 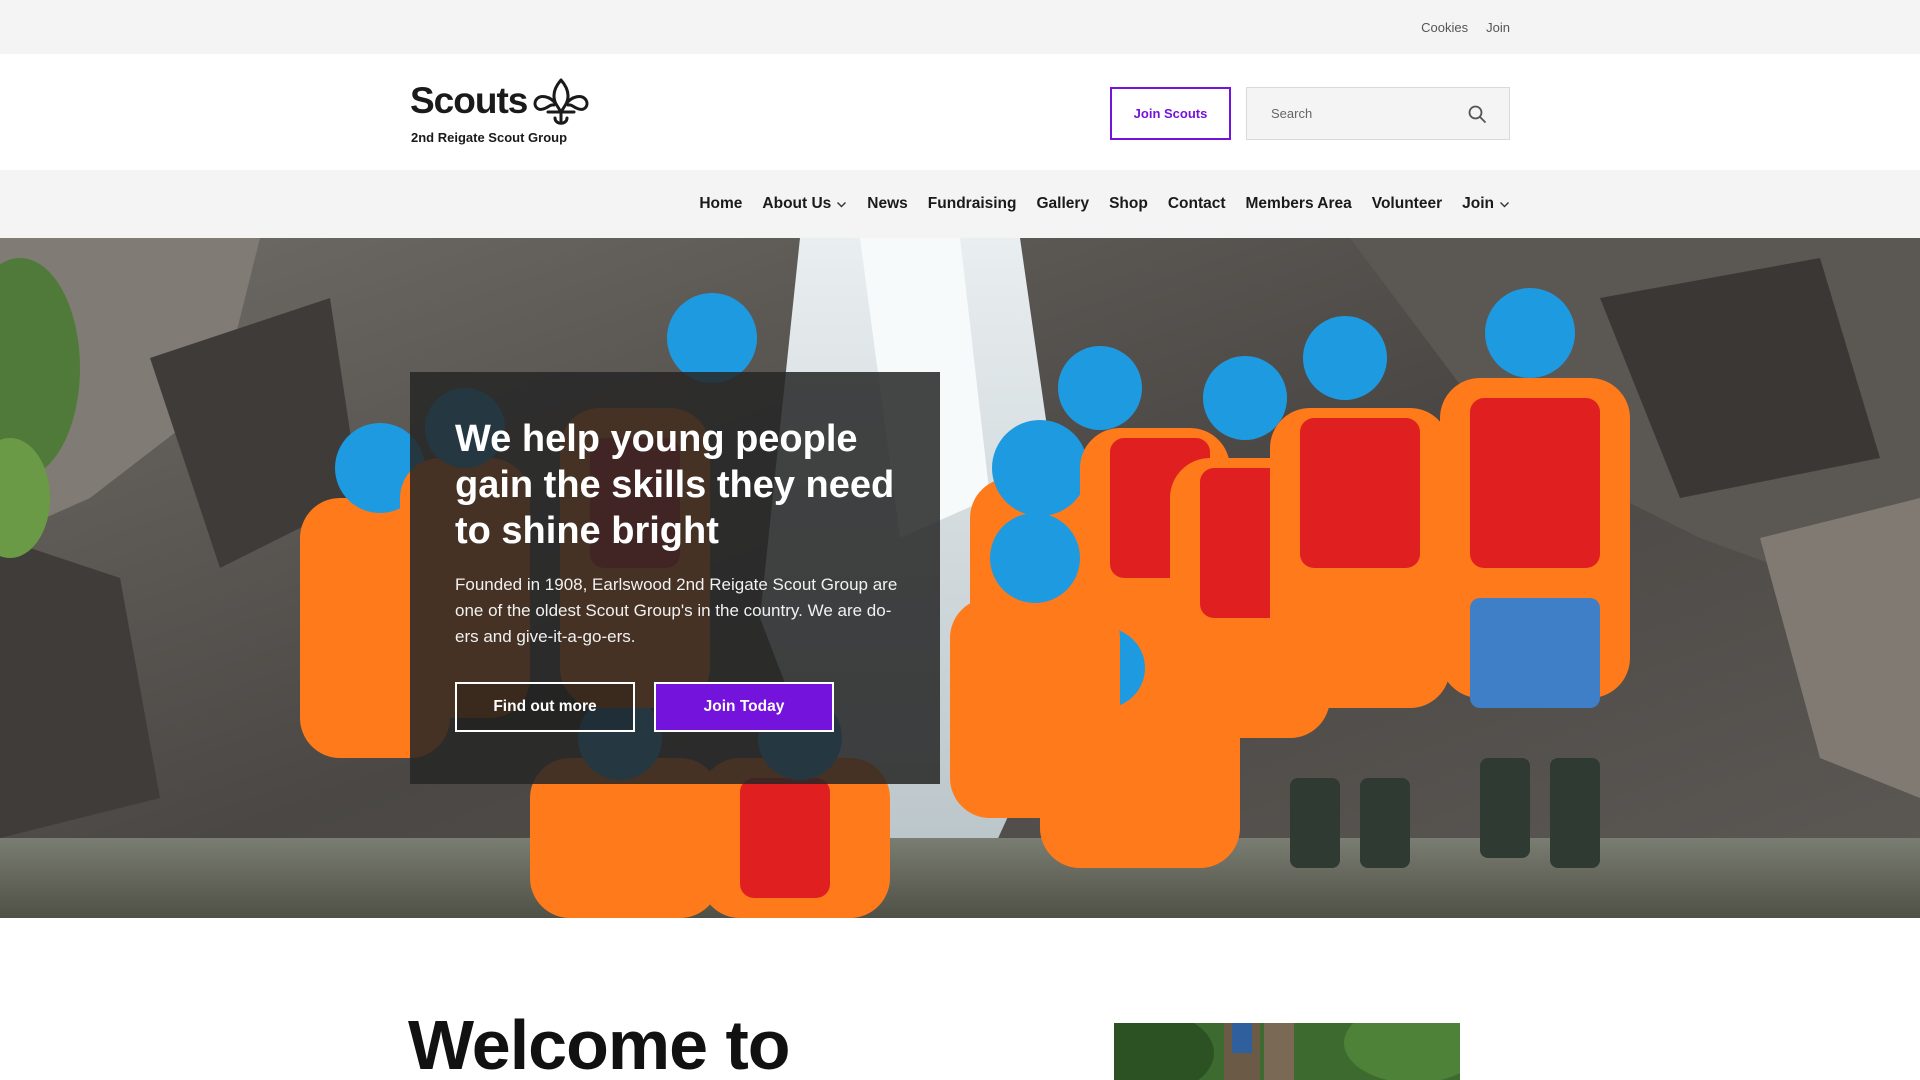 What do you see at coordinates (960, 27) in the screenshot?
I see `utility-bar: Cookies Join` at bounding box center [960, 27].